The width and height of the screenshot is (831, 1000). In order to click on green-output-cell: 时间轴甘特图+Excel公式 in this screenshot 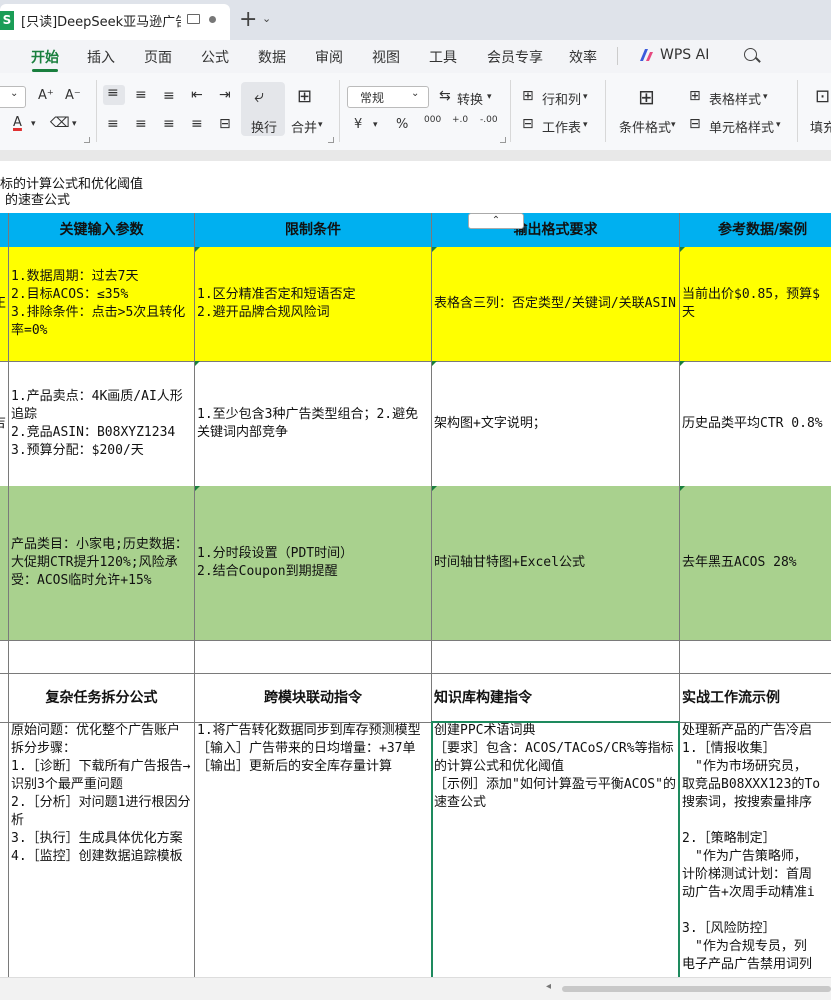, I will do `click(556, 563)`.